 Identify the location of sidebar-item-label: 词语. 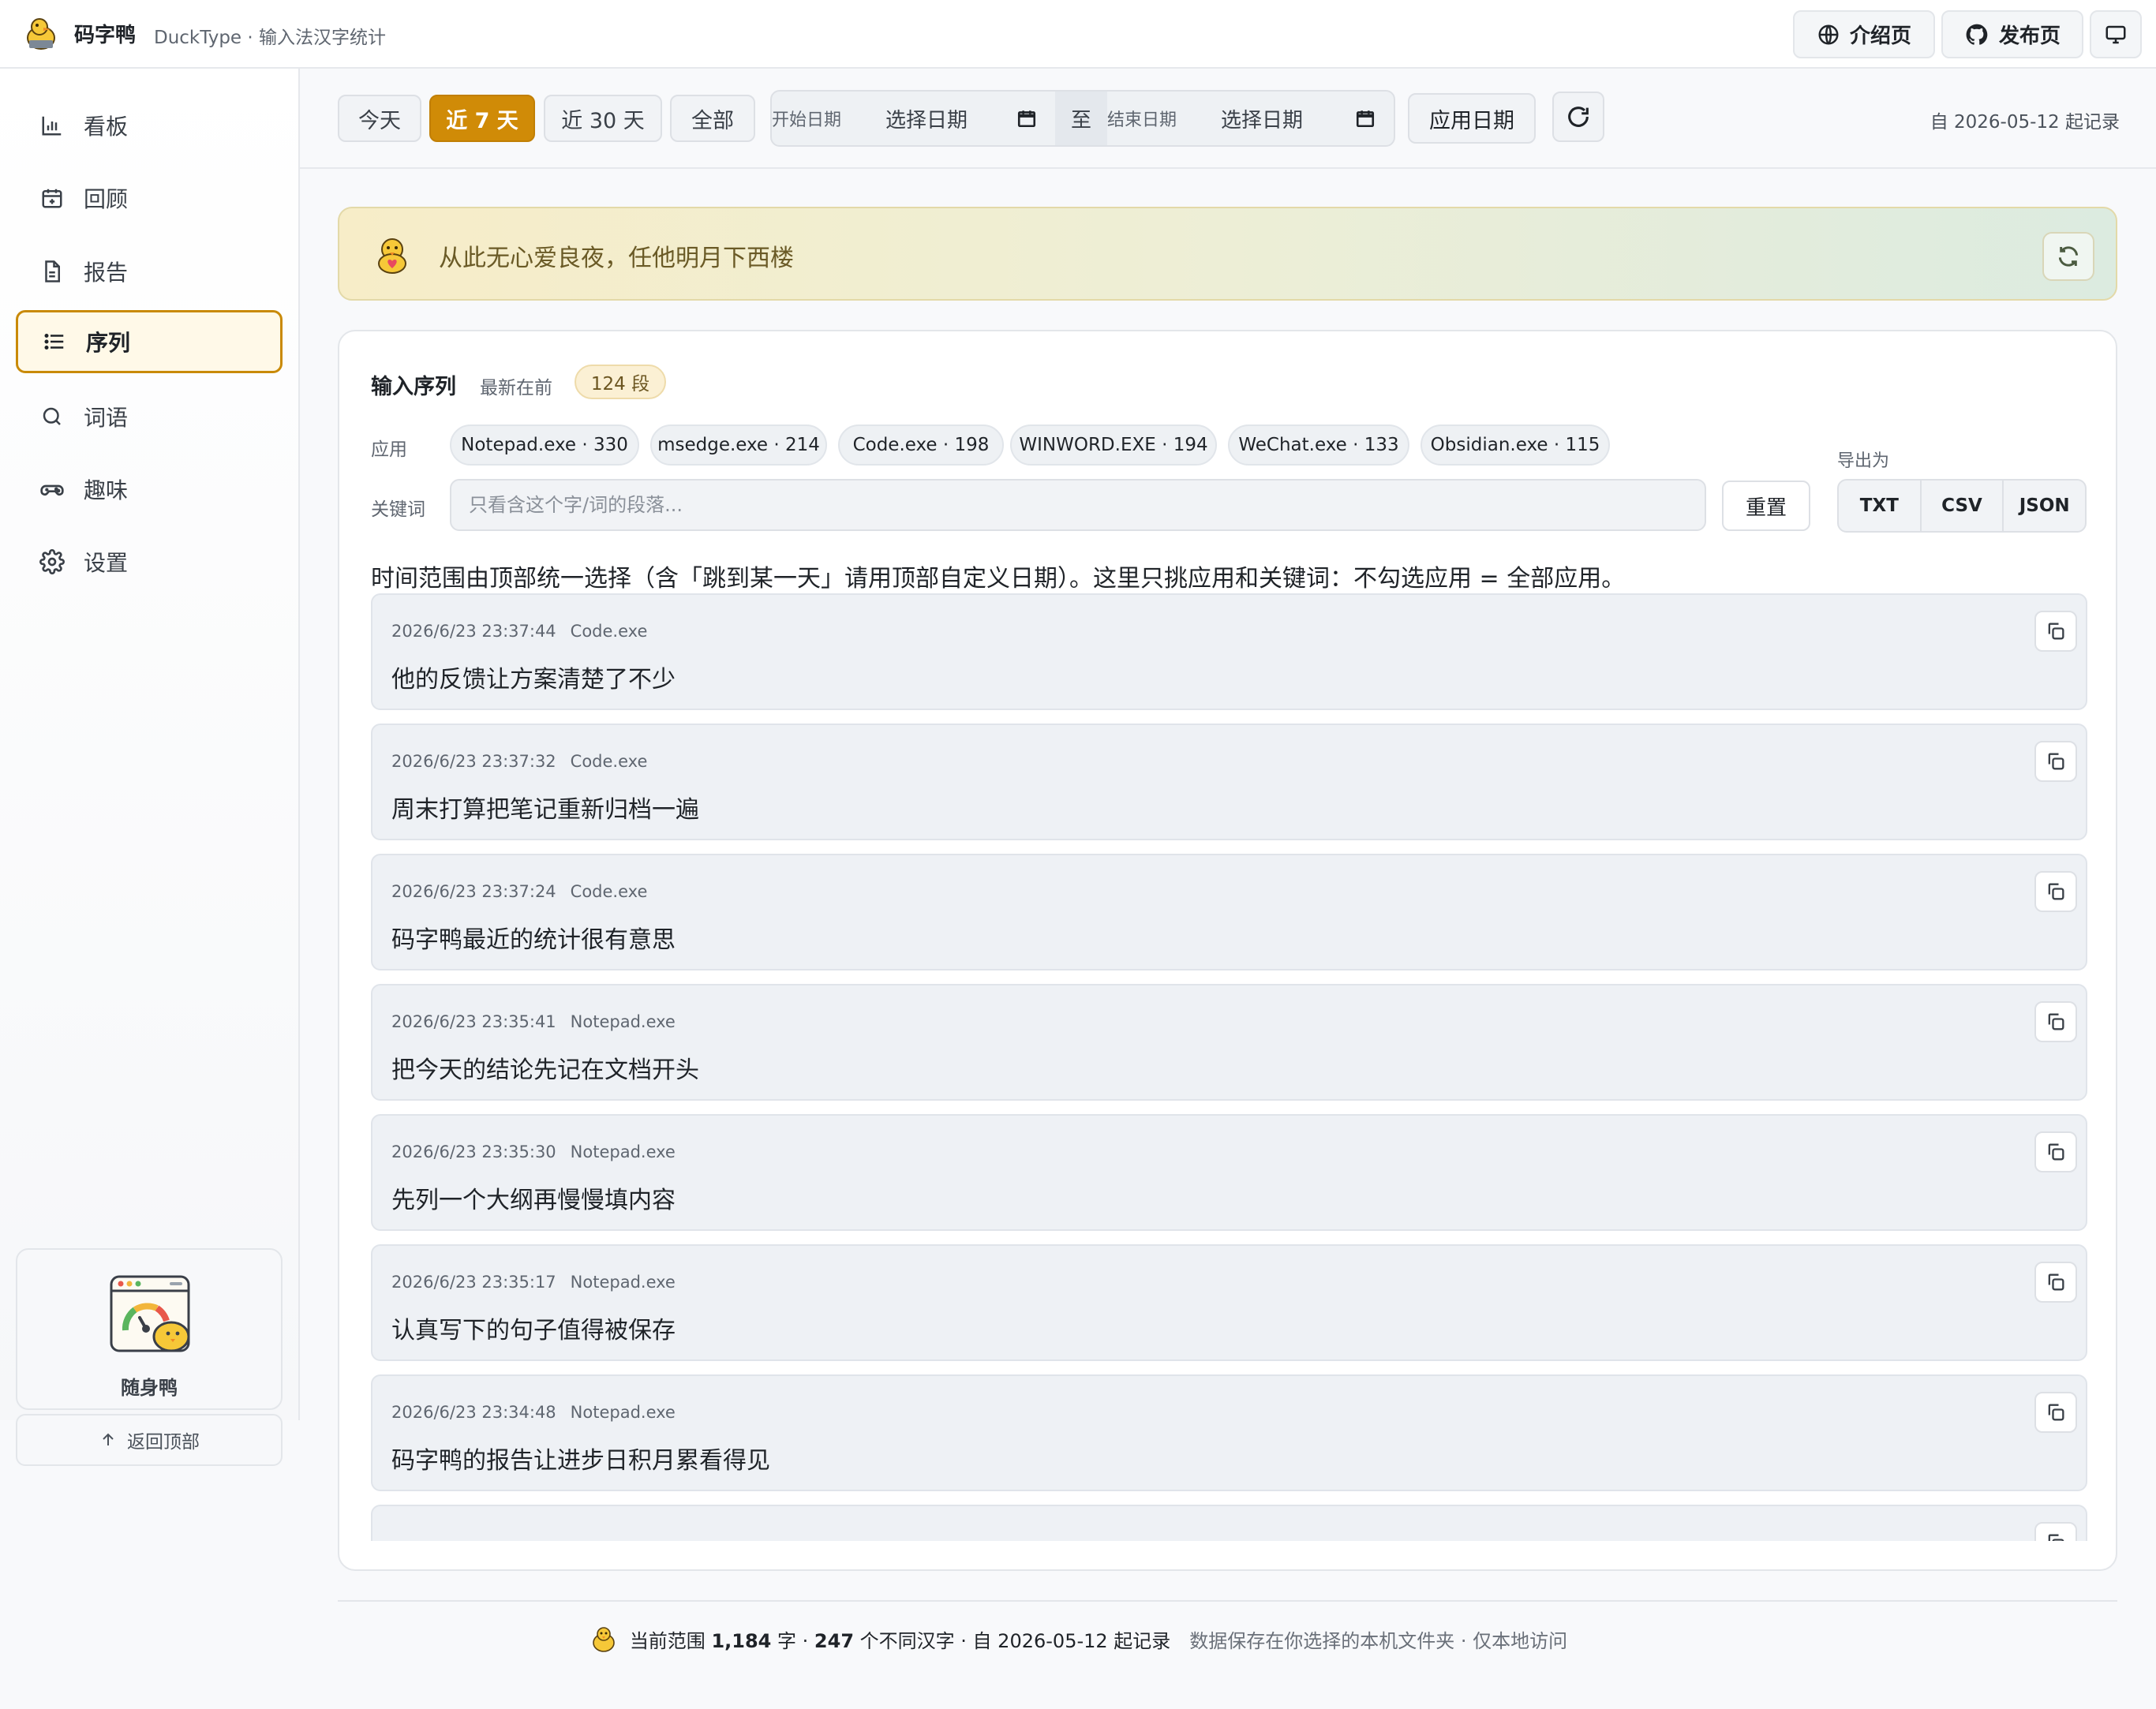
(106, 418).